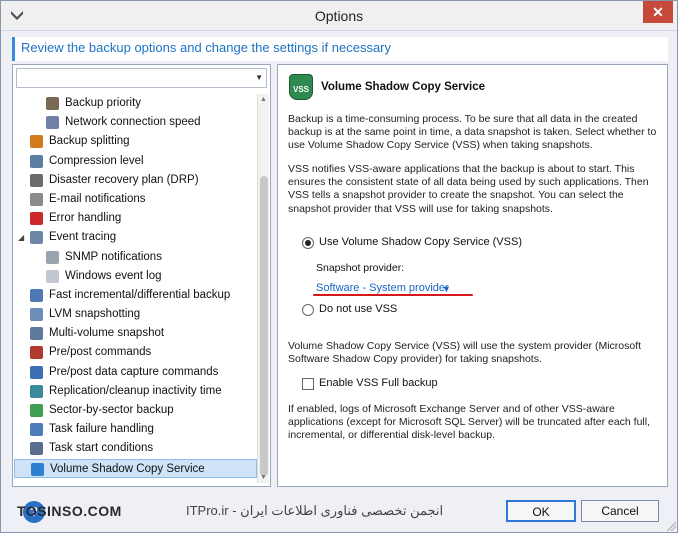  I want to click on scroll-down-icon: ▼, so click(263, 477).